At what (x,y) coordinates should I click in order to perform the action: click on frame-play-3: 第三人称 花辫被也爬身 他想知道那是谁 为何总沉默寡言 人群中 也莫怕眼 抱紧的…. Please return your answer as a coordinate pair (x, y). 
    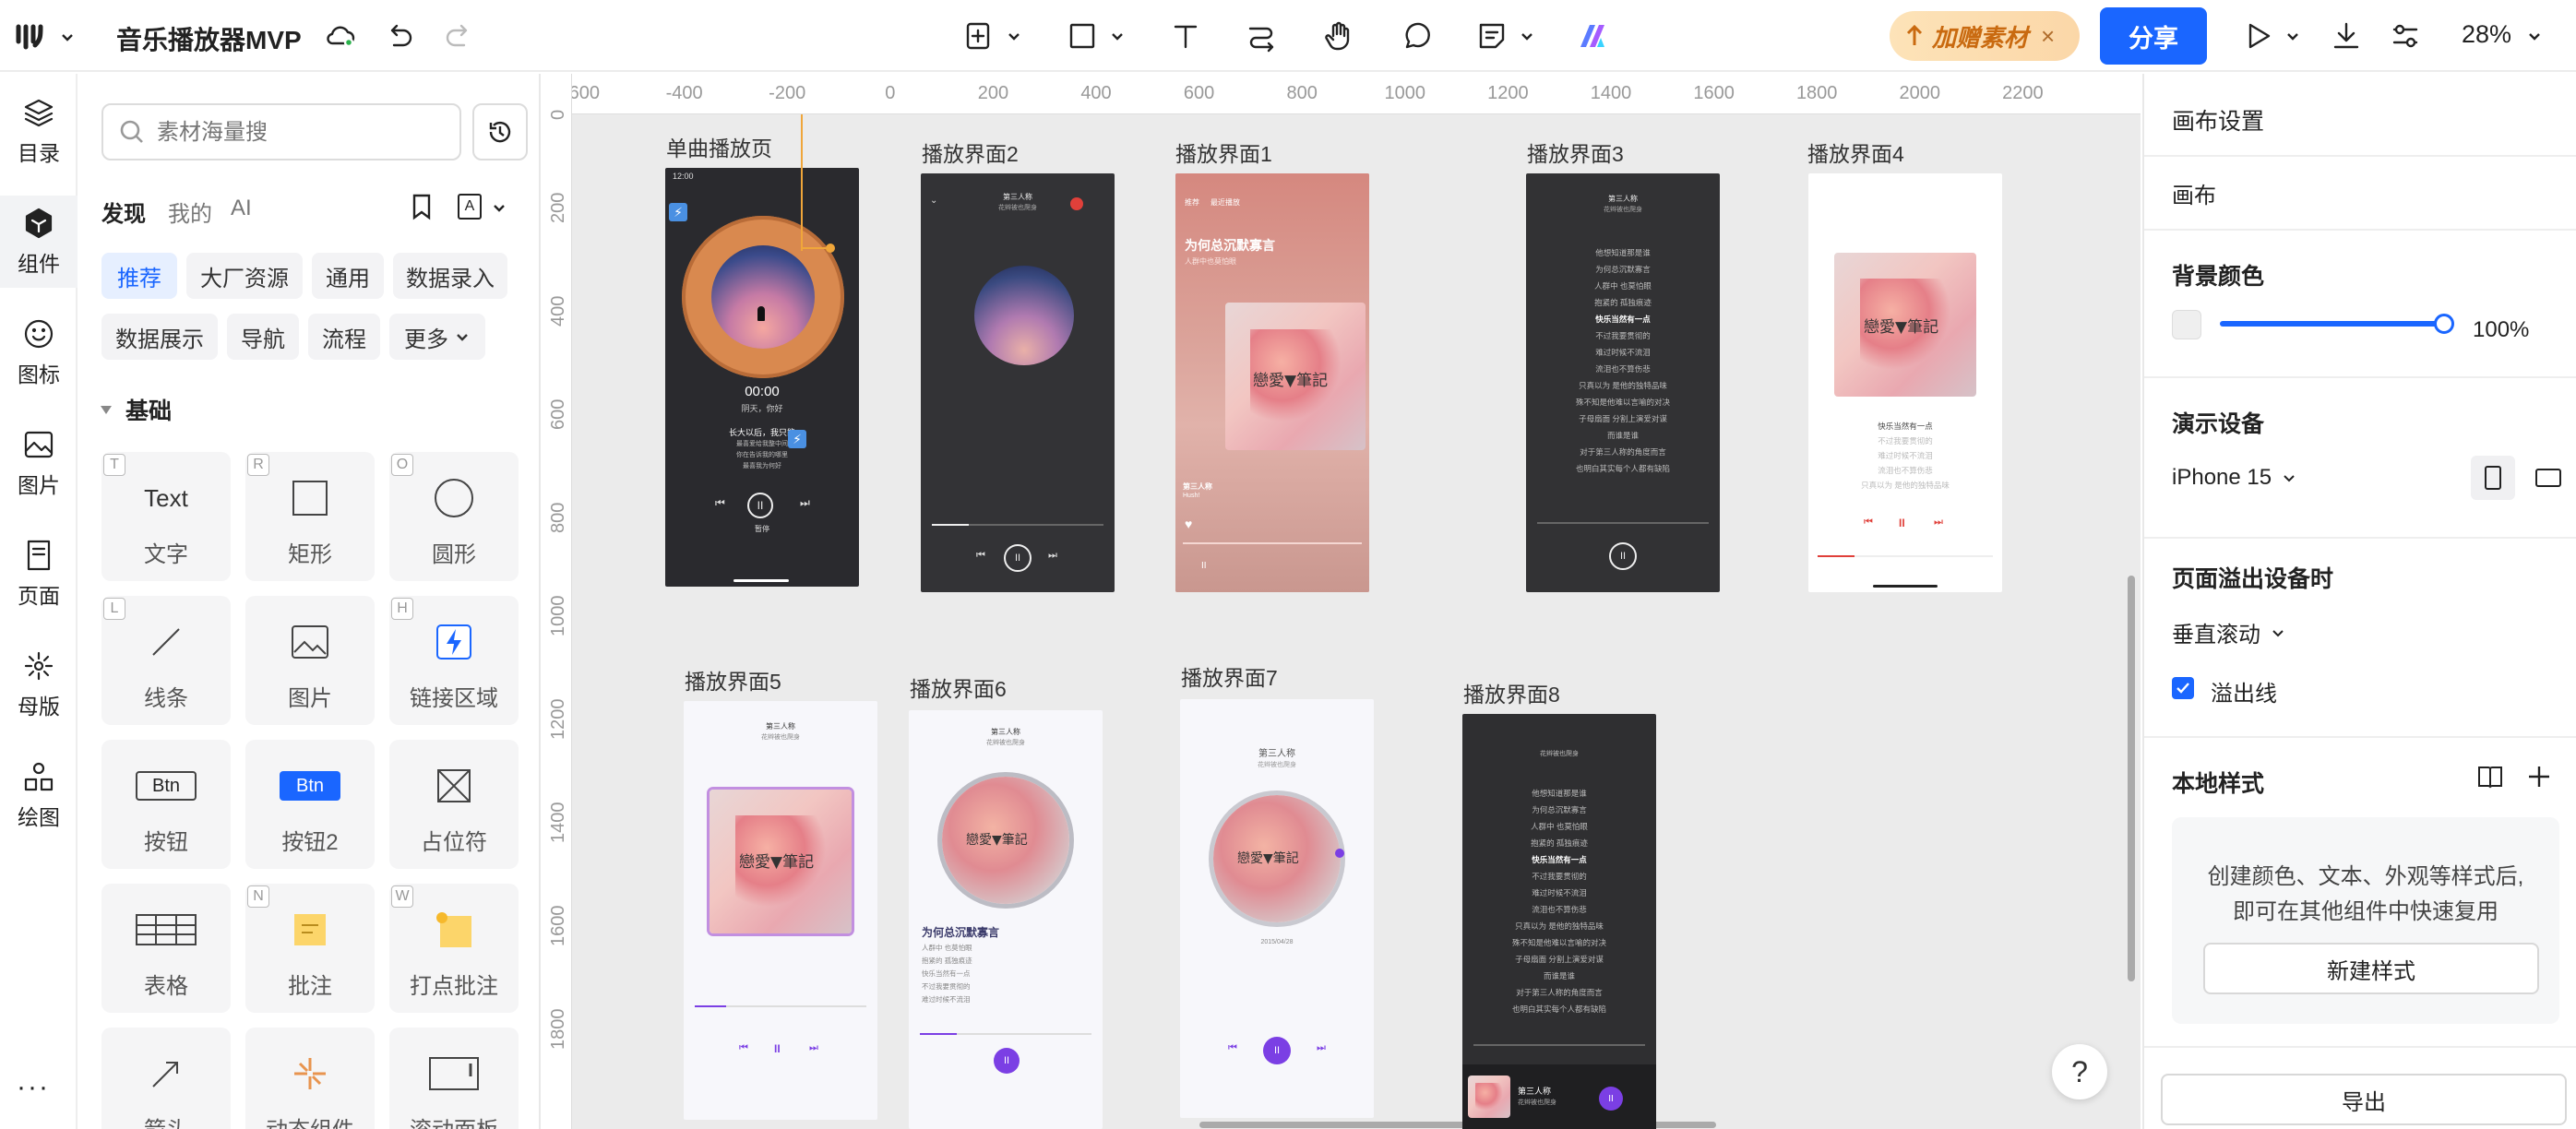
    Looking at the image, I should click on (1623, 383).